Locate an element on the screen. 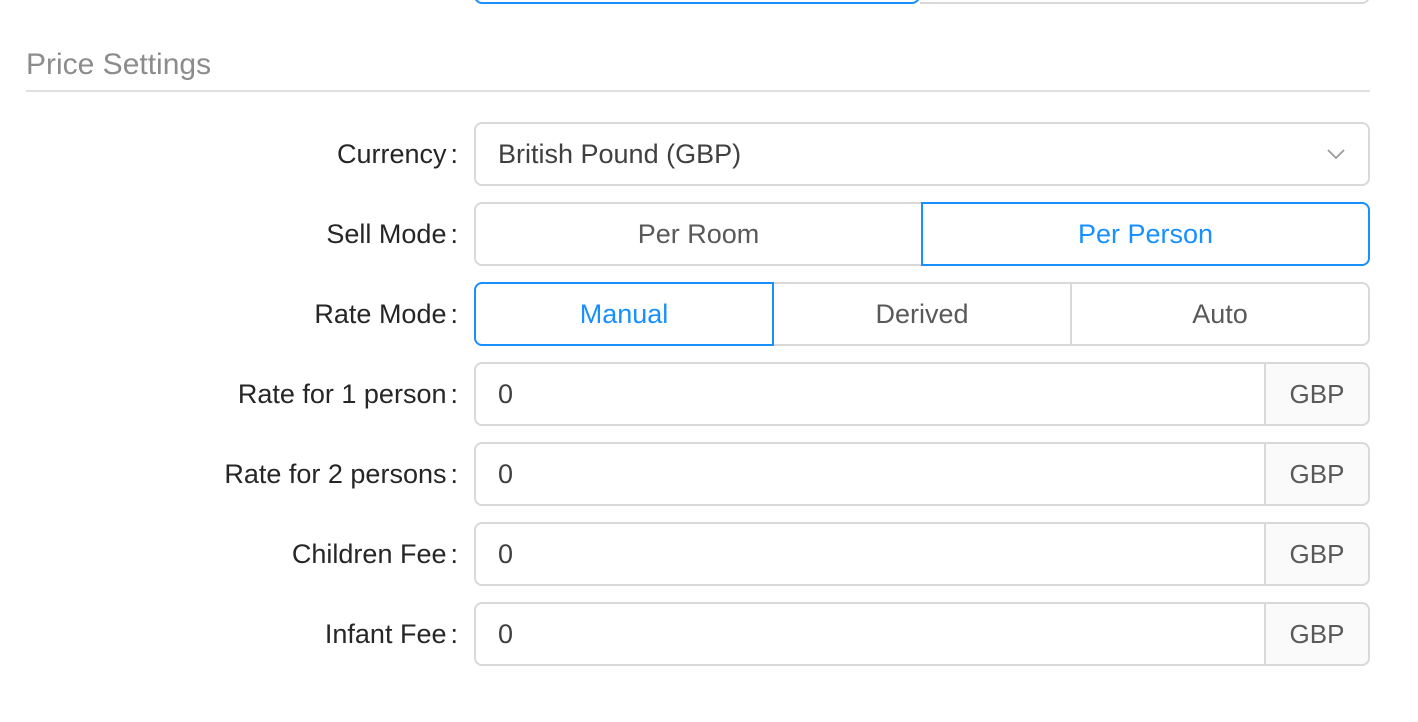 This screenshot has height=722, width=1418. rate-1-person-input-group: GBP is located at coordinates (922, 394).